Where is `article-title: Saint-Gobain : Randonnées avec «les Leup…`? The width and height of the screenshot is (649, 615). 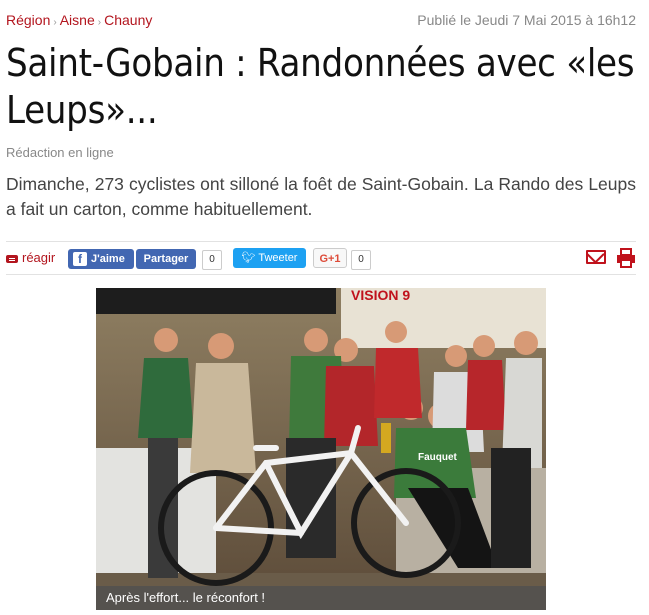
article-title: Saint-Gobain : Randonnées avec «les Leup… is located at coordinates (320, 86).